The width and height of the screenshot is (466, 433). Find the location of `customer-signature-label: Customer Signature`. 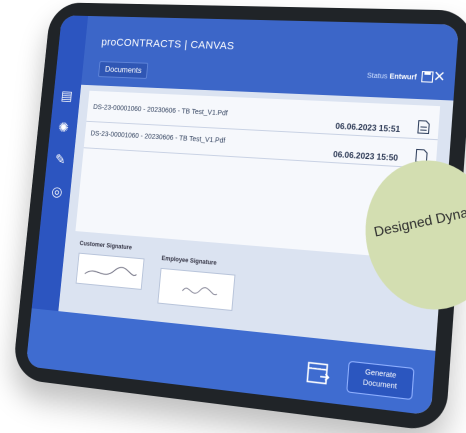

customer-signature-label: Customer Signature is located at coordinates (105, 246).